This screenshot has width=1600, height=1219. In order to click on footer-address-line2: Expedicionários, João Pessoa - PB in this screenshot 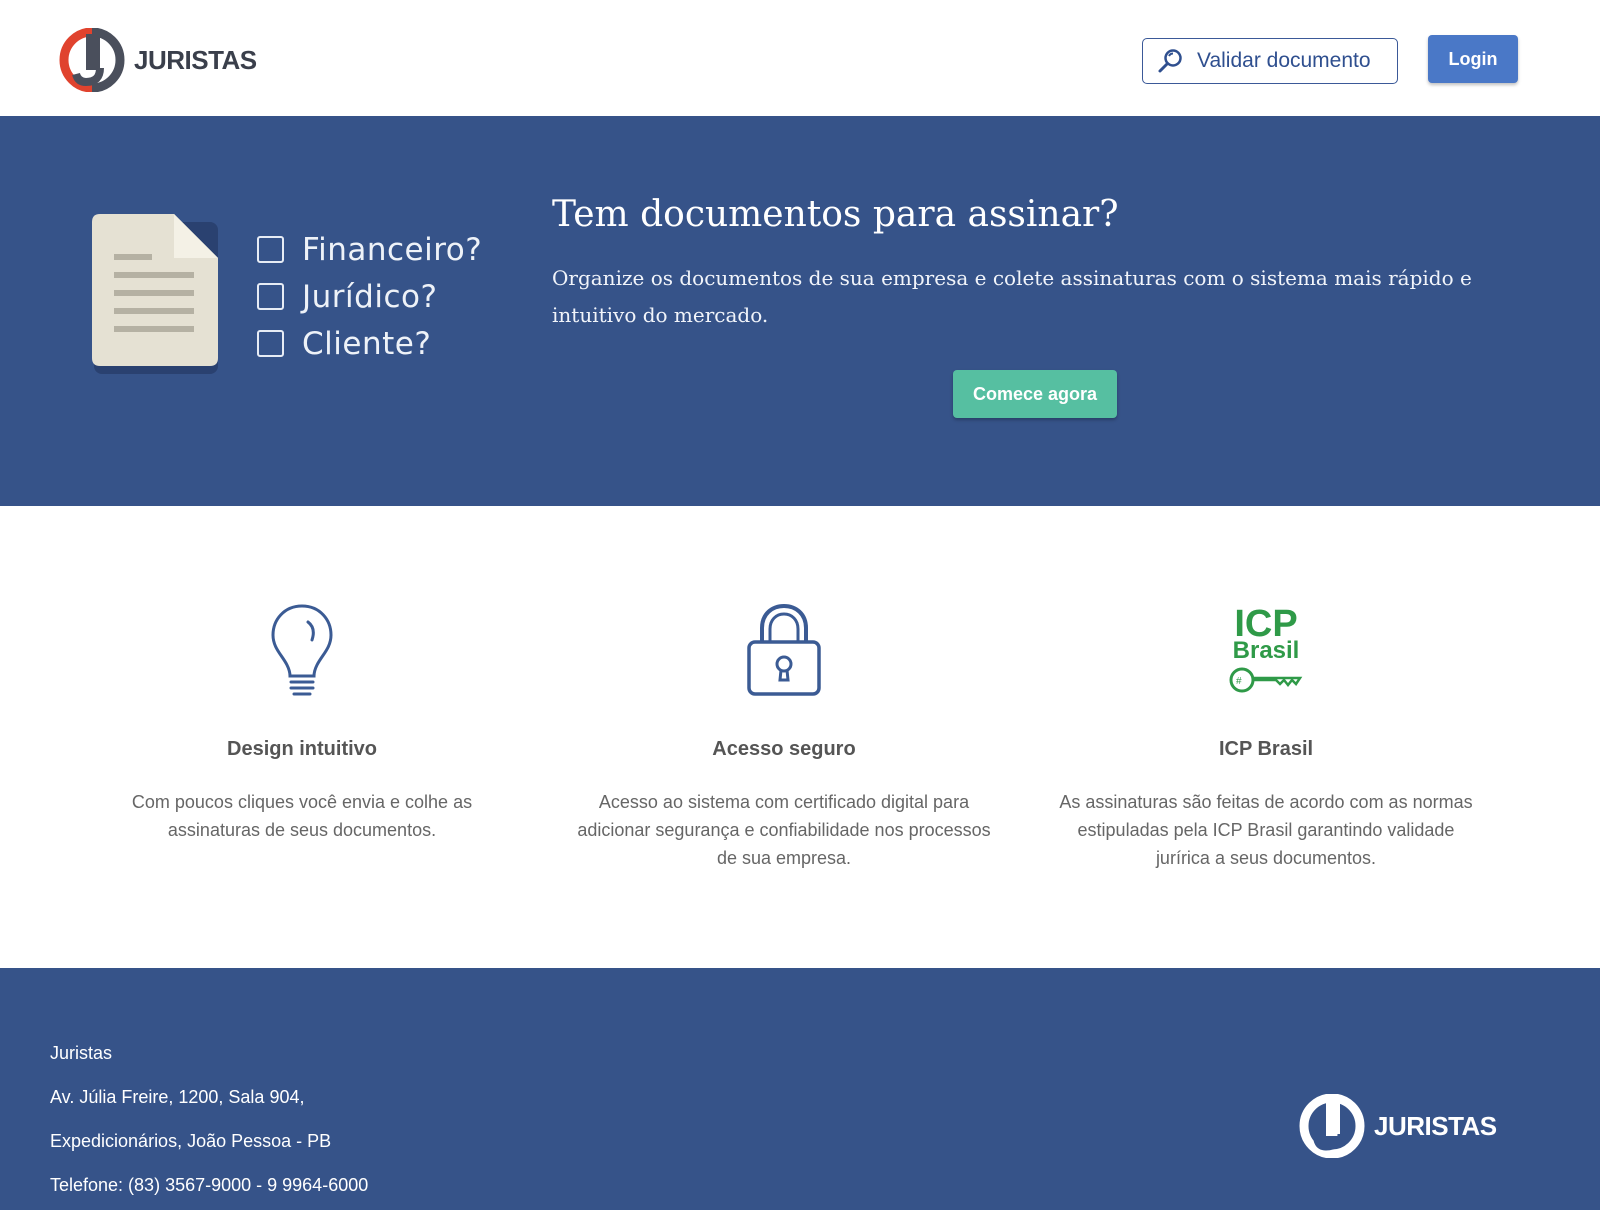, I will do `click(191, 1141)`.